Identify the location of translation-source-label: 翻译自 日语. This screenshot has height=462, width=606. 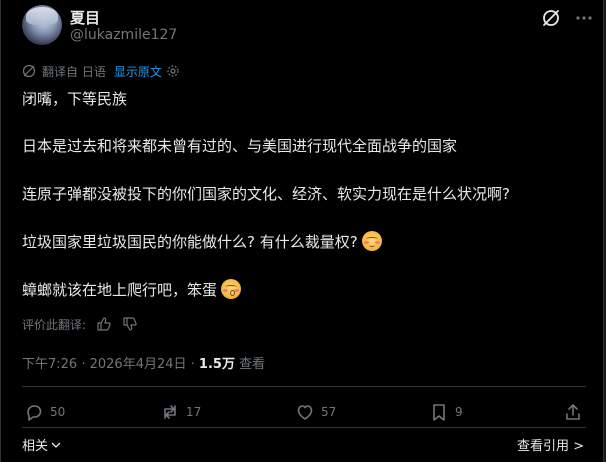
(74, 71).